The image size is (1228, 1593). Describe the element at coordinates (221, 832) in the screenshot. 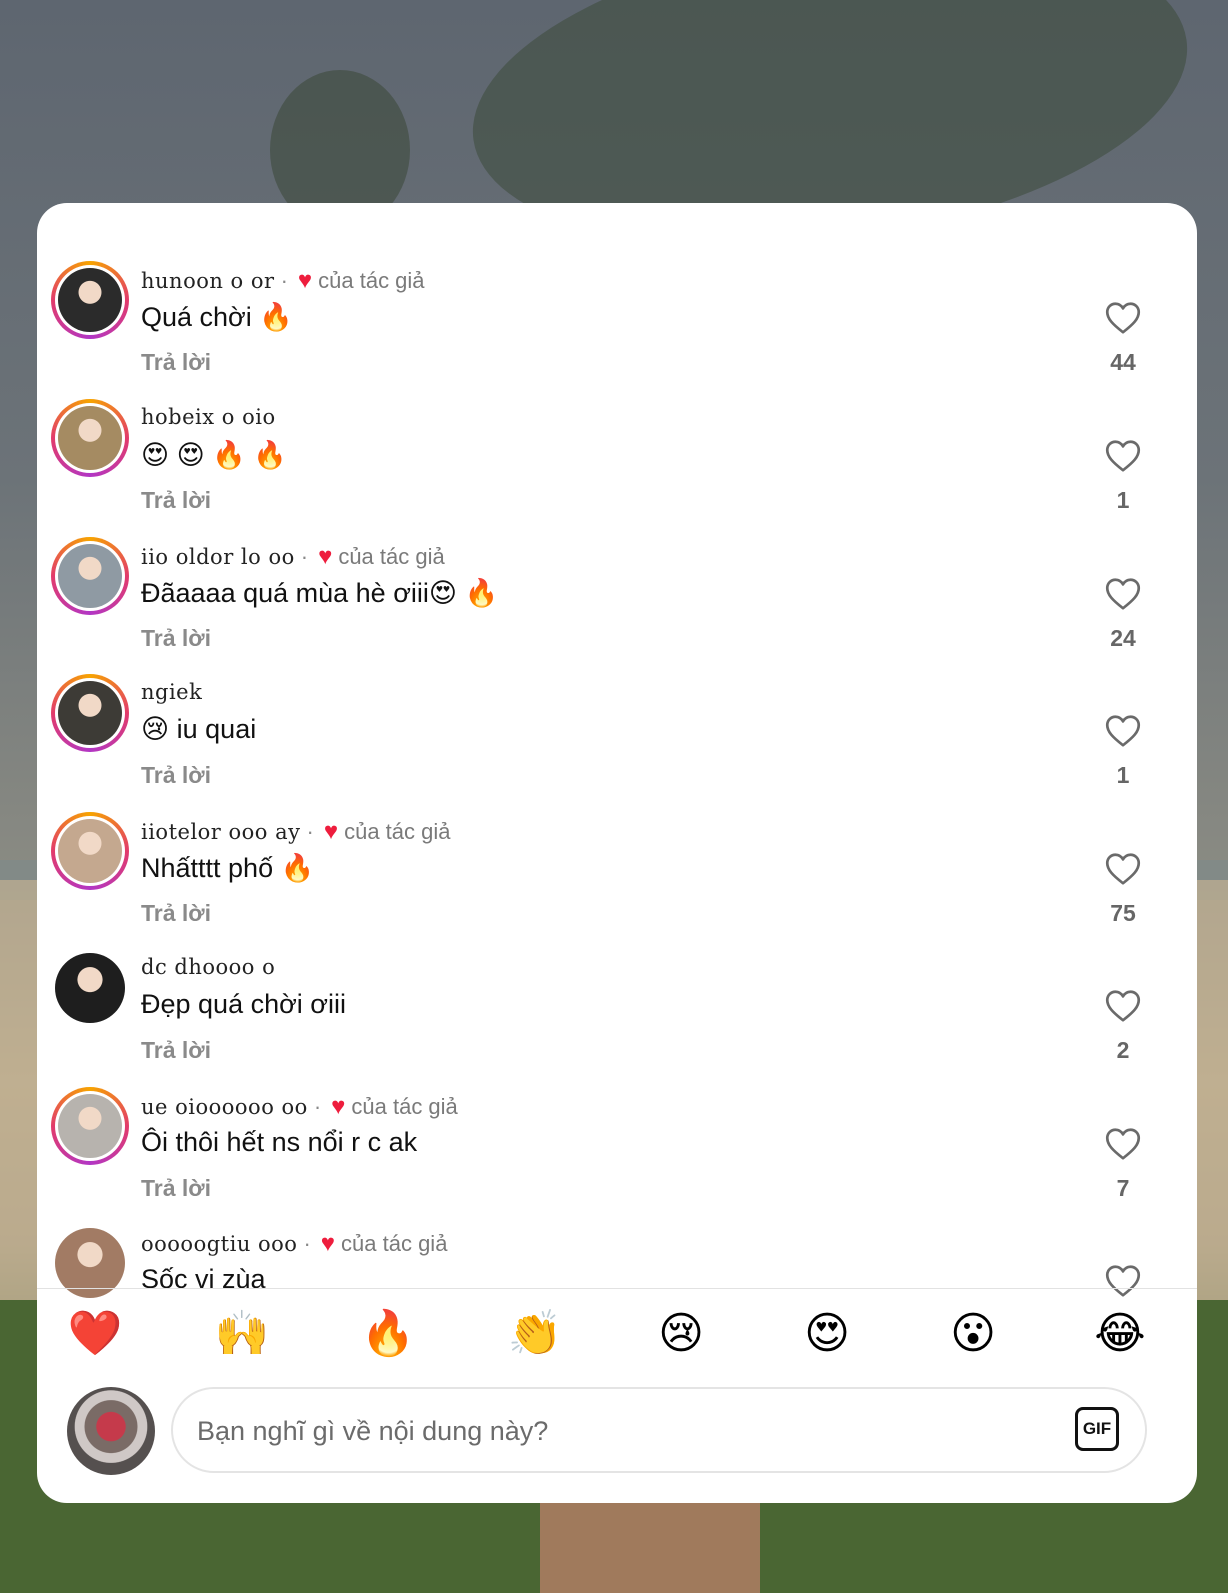

I see `username: iiotelor ooo ay` at that location.